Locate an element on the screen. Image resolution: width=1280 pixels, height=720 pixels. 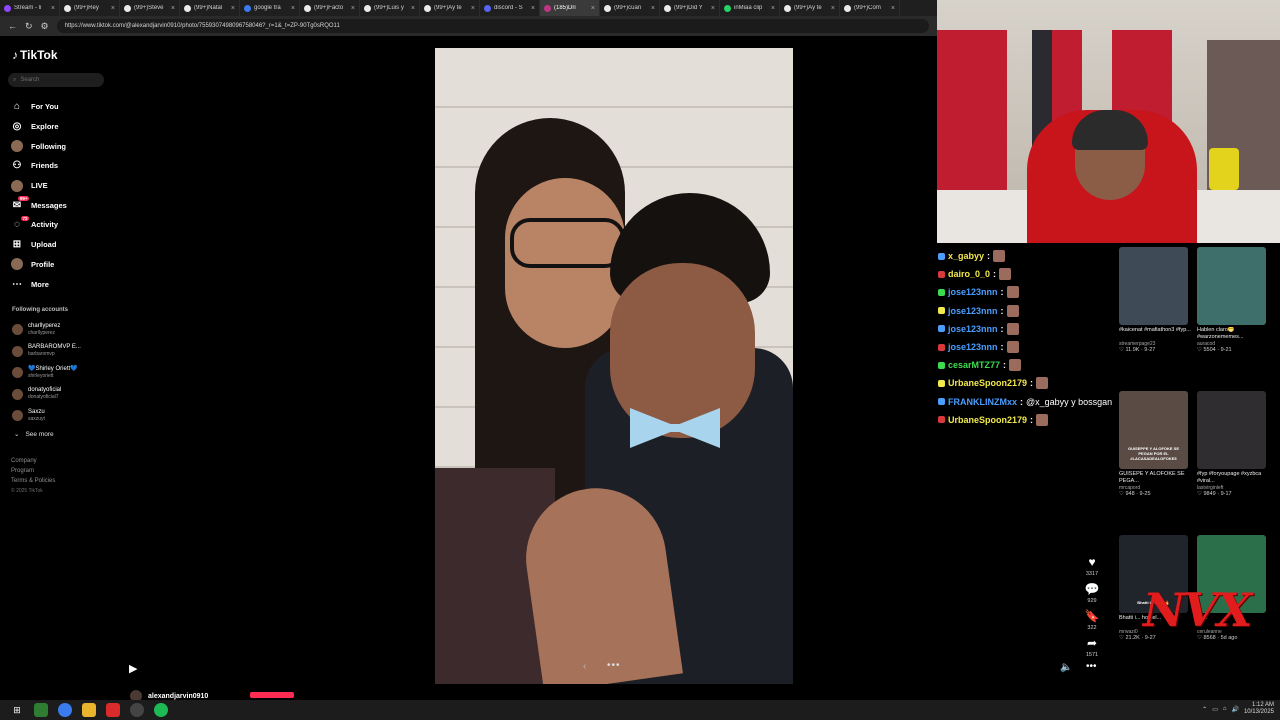
more-options-icon: ••• is located at coordinates (1091, 666).